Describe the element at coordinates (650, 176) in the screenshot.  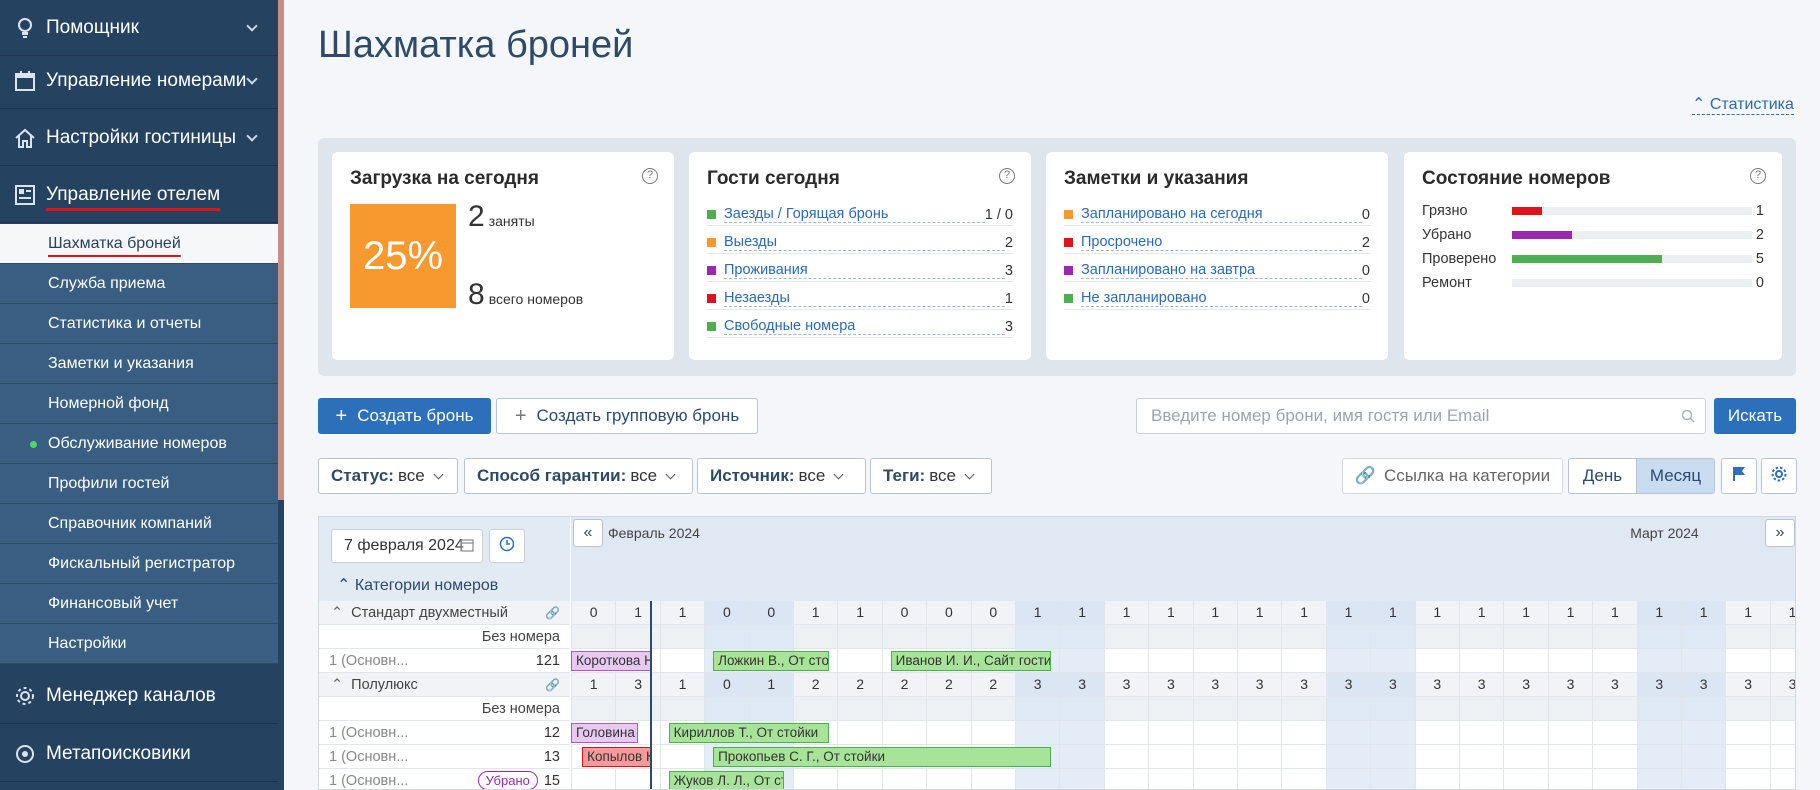
I see `help-icon: ?` at that location.